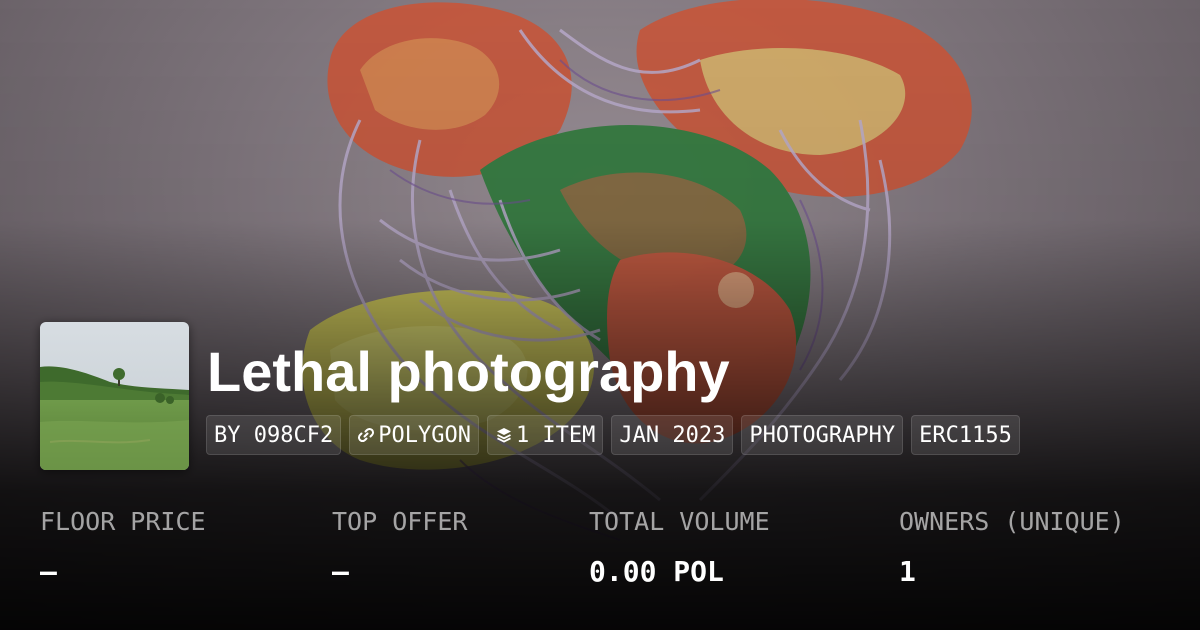 The width and height of the screenshot is (1200, 630). Describe the element at coordinates (1012, 547) in the screenshot. I see `stat-owners: OWNERS (UNIQUE) 1` at that location.